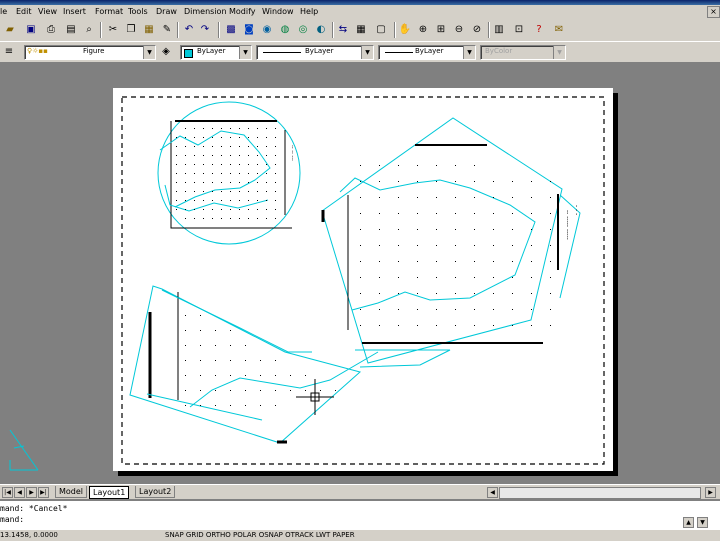 This screenshot has width=720, height=541. I want to click on circular-viewport-border, so click(229, 173).